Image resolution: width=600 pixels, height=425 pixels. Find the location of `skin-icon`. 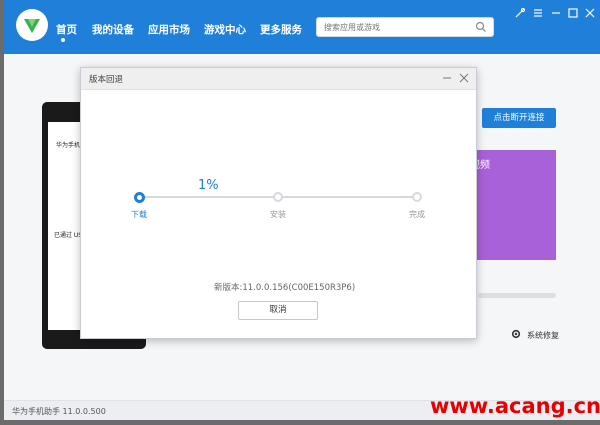

skin-icon is located at coordinates (520, 13).